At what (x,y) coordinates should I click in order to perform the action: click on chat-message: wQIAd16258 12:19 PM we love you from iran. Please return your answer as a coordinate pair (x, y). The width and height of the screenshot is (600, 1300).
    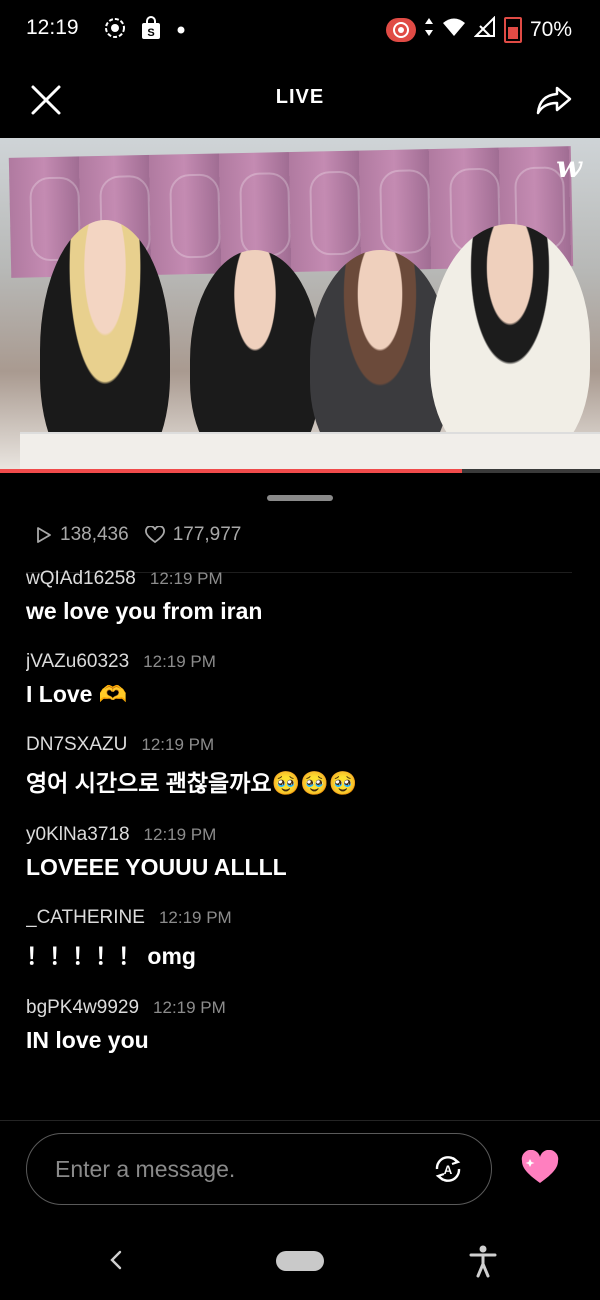
    Looking at the image, I should click on (306, 596).